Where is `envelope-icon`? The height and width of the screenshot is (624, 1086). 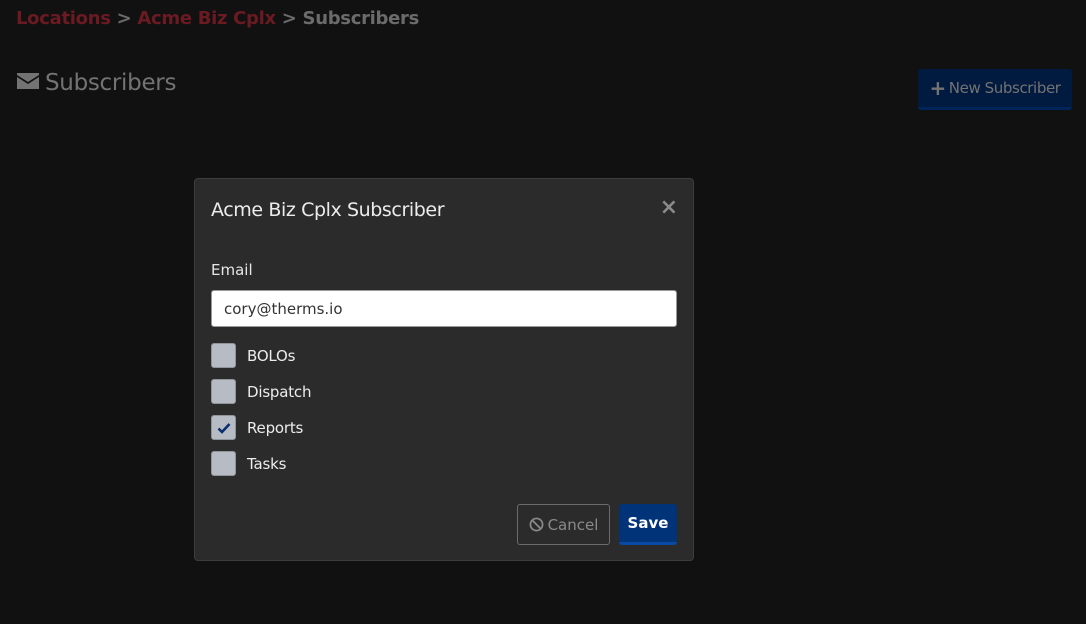
envelope-icon is located at coordinates (28, 83).